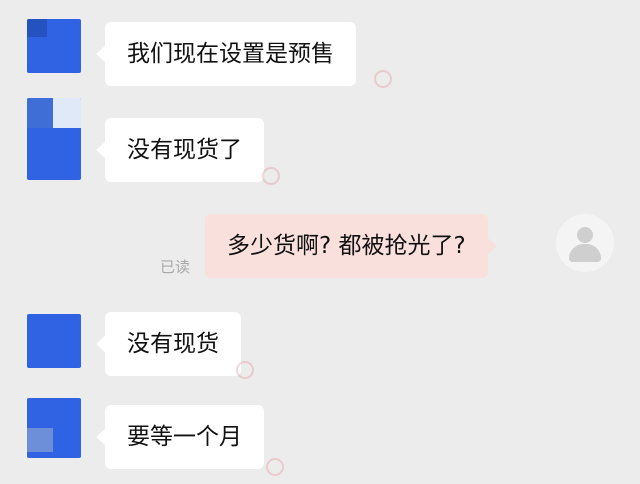 Image resolution: width=640 pixels, height=484 pixels. What do you see at coordinates (184, 150) in the screenshot?
I see `message-text: 没有现货了` at bounding box center [184, 150].